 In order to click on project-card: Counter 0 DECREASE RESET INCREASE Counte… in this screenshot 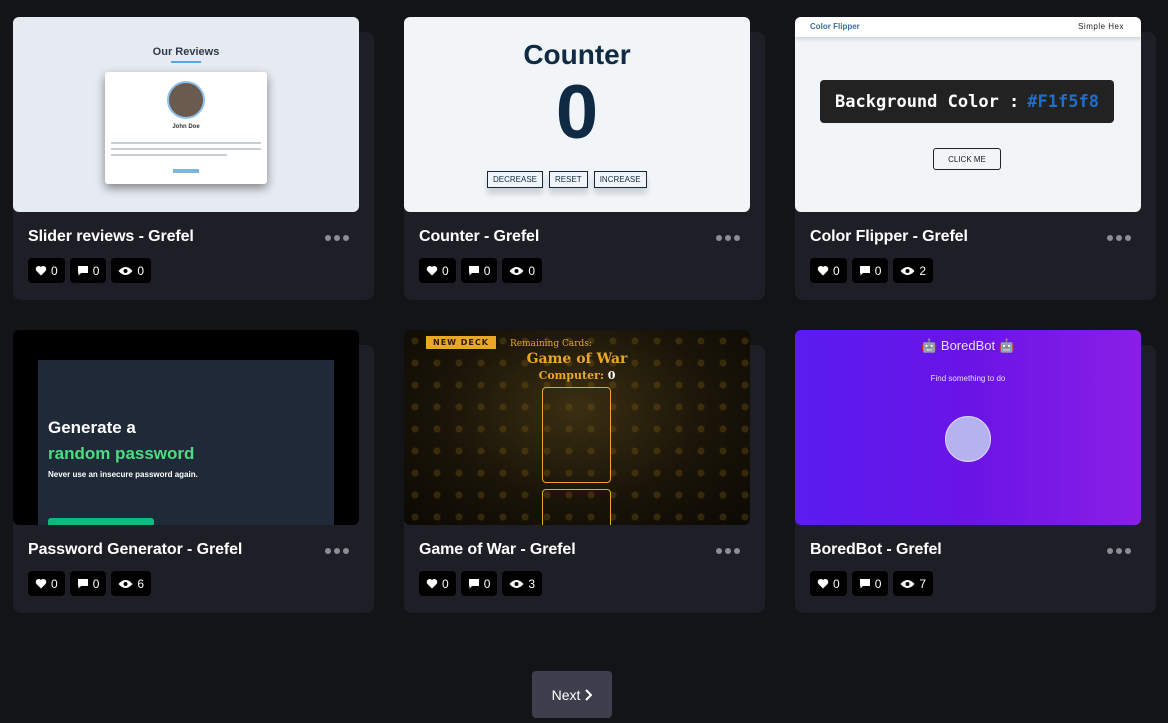, I will do `click(584, 158)`.